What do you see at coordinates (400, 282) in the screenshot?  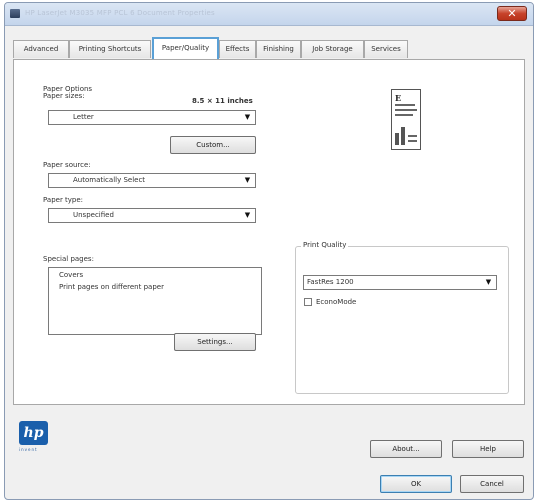 I see `print-quality-select: FastRes 1200 ▼` at bounding box center [400, 282].